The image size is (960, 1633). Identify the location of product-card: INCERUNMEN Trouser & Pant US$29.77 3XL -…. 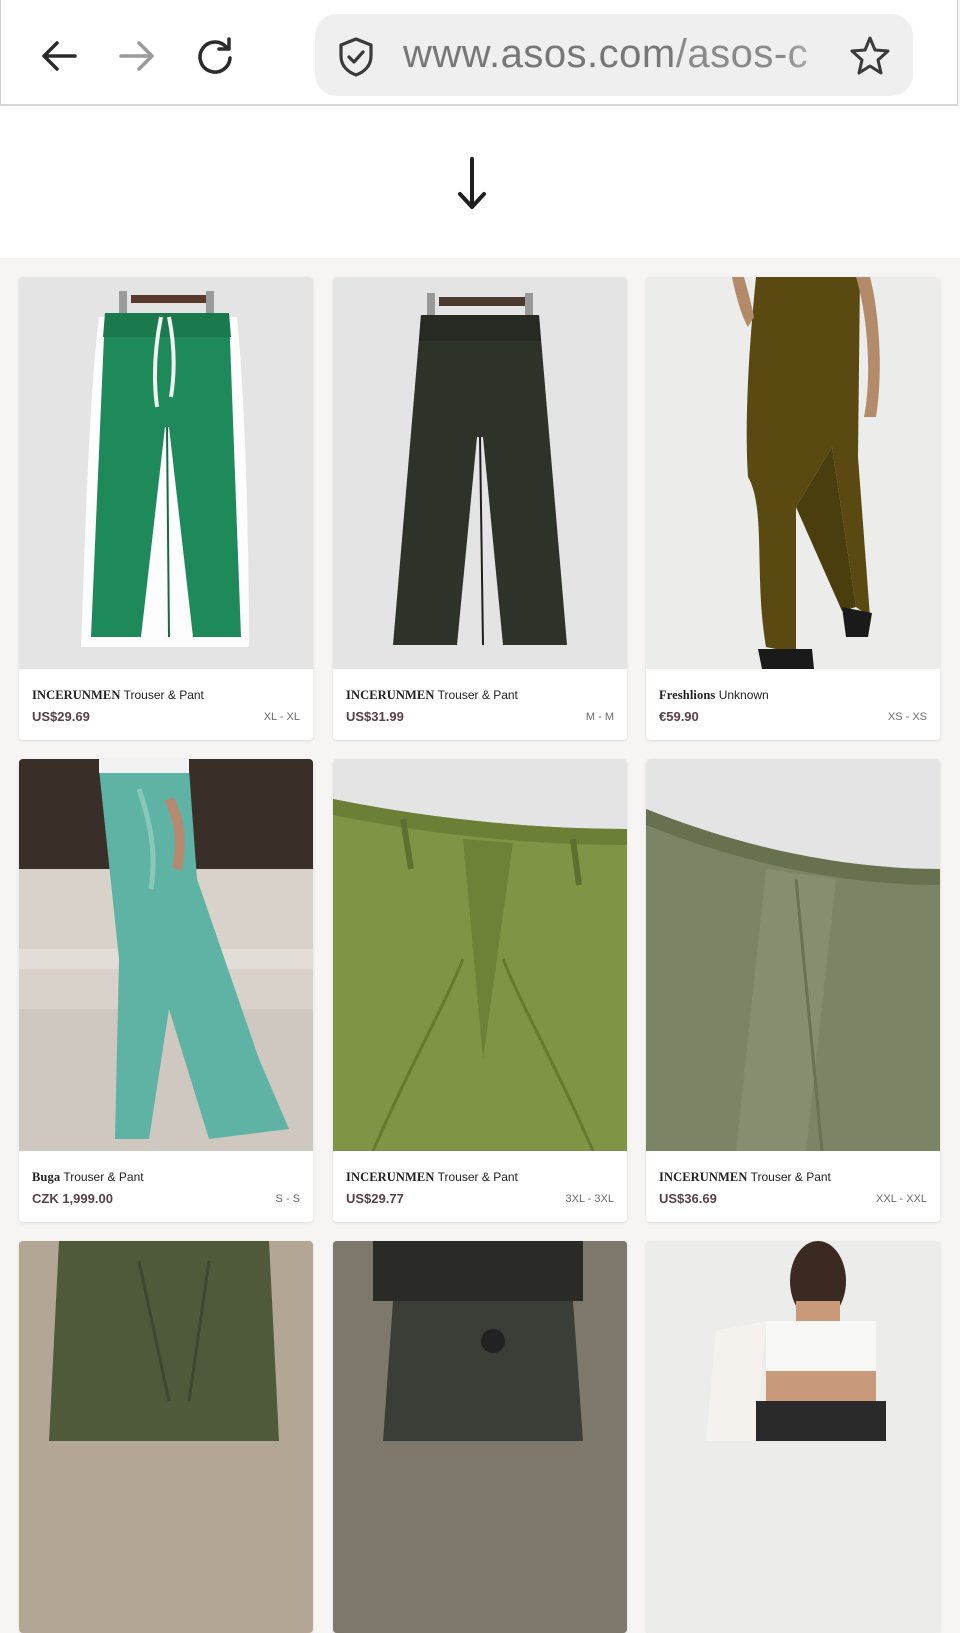
(480, 990).